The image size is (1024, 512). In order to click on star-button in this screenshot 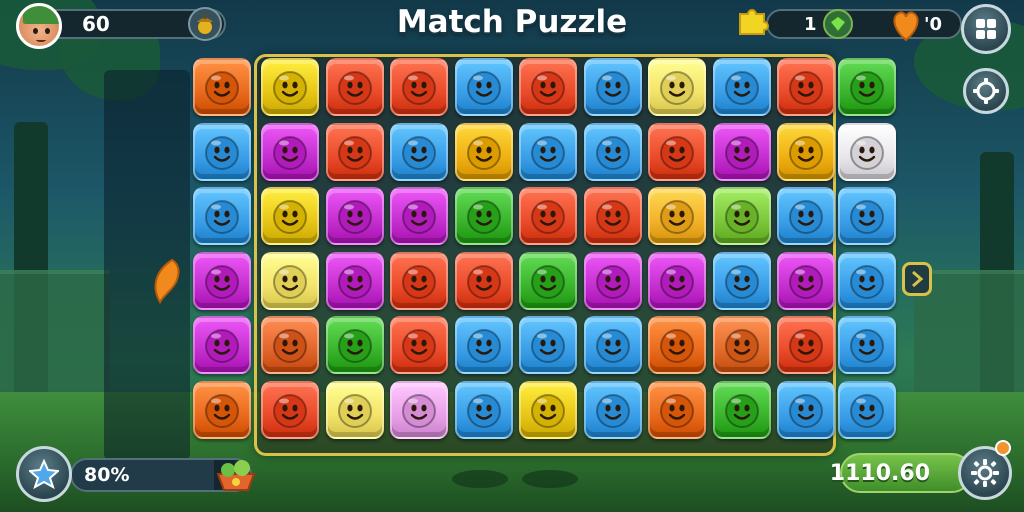, I will do `click(44, 474)`.